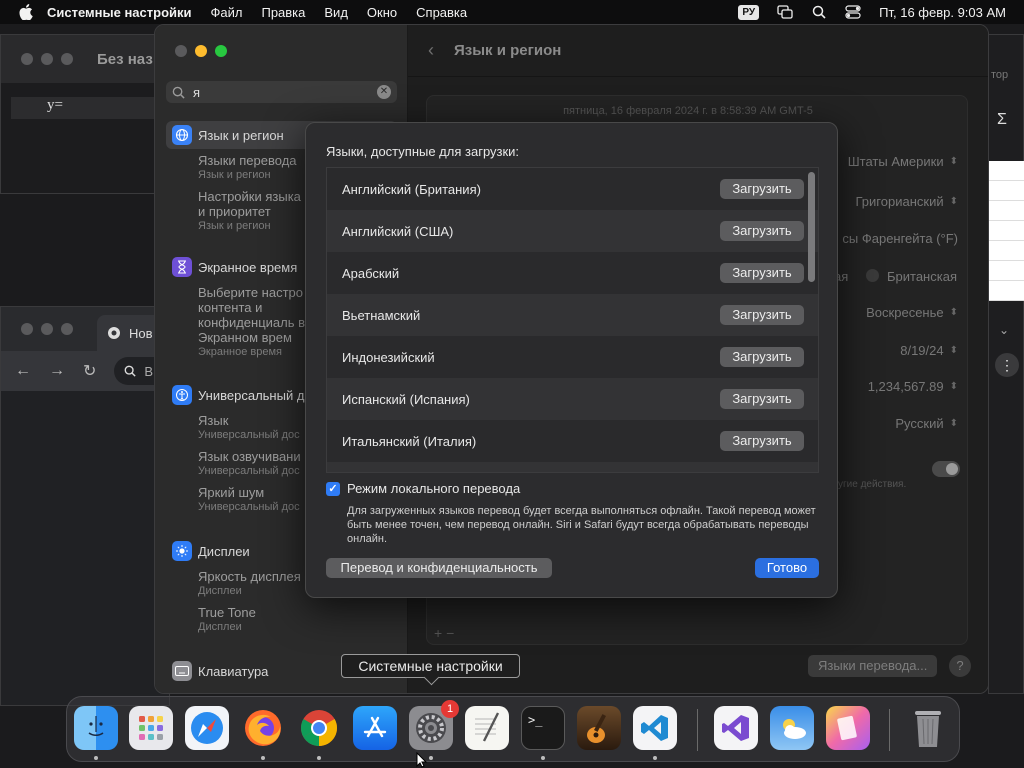 The height and width of the screenshot is (768, 1024). I want to click on terminal-icon: >_, so click(543, 728).